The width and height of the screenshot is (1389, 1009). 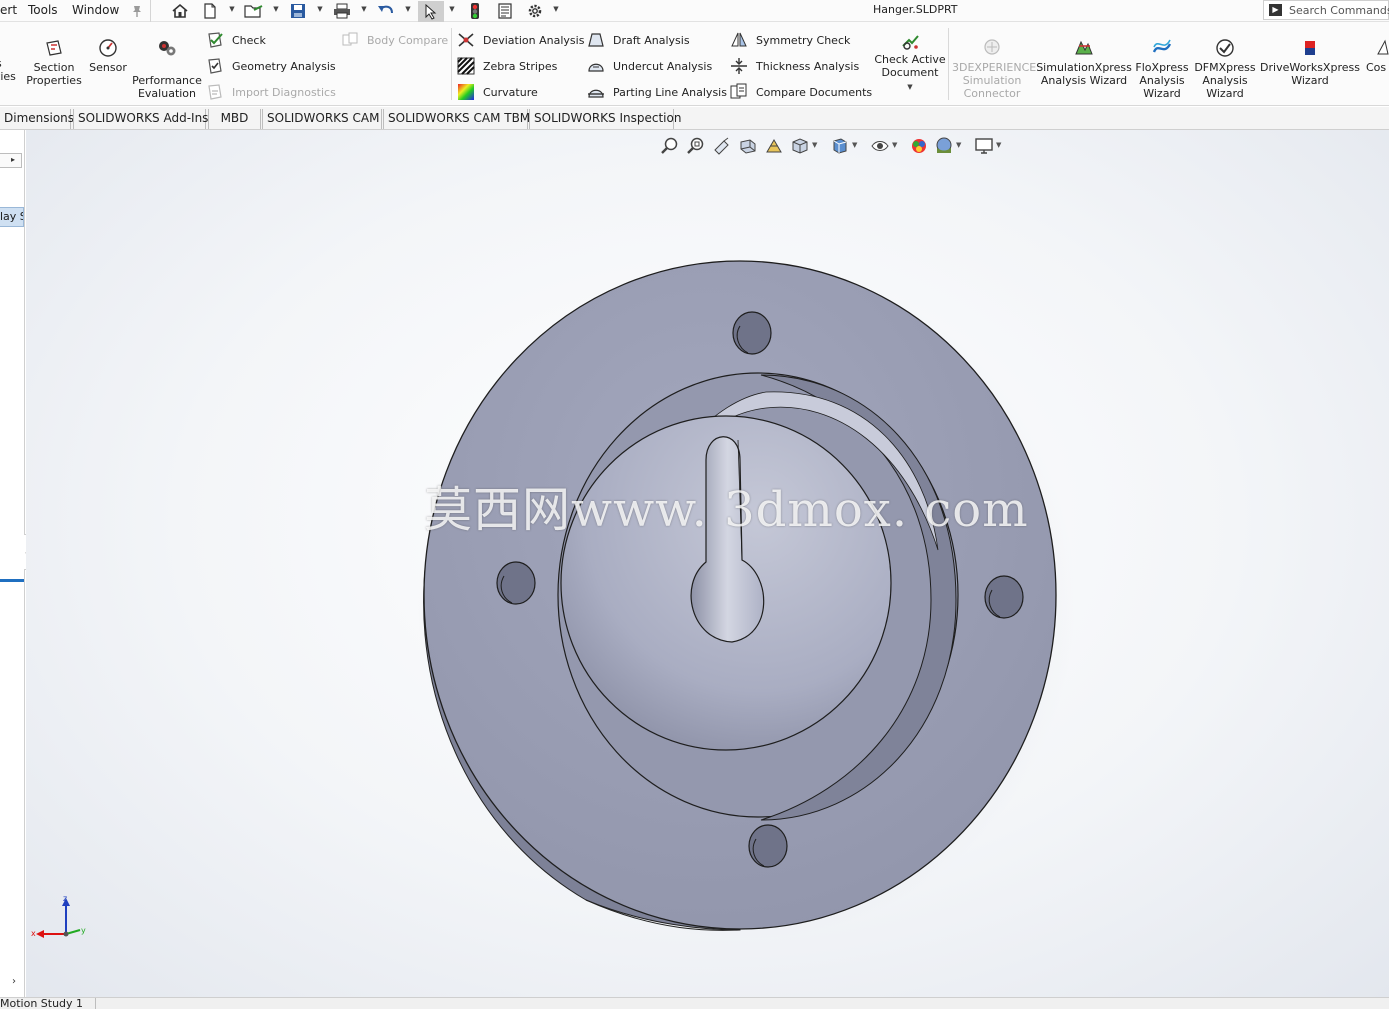 I want to click on section-properties-icon, so click(x=54, y=48).